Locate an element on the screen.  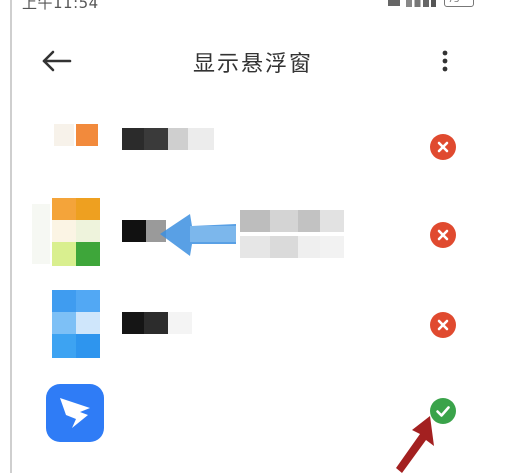
status-bar: 上午11:54 73 is located at coordinates (253, 9).